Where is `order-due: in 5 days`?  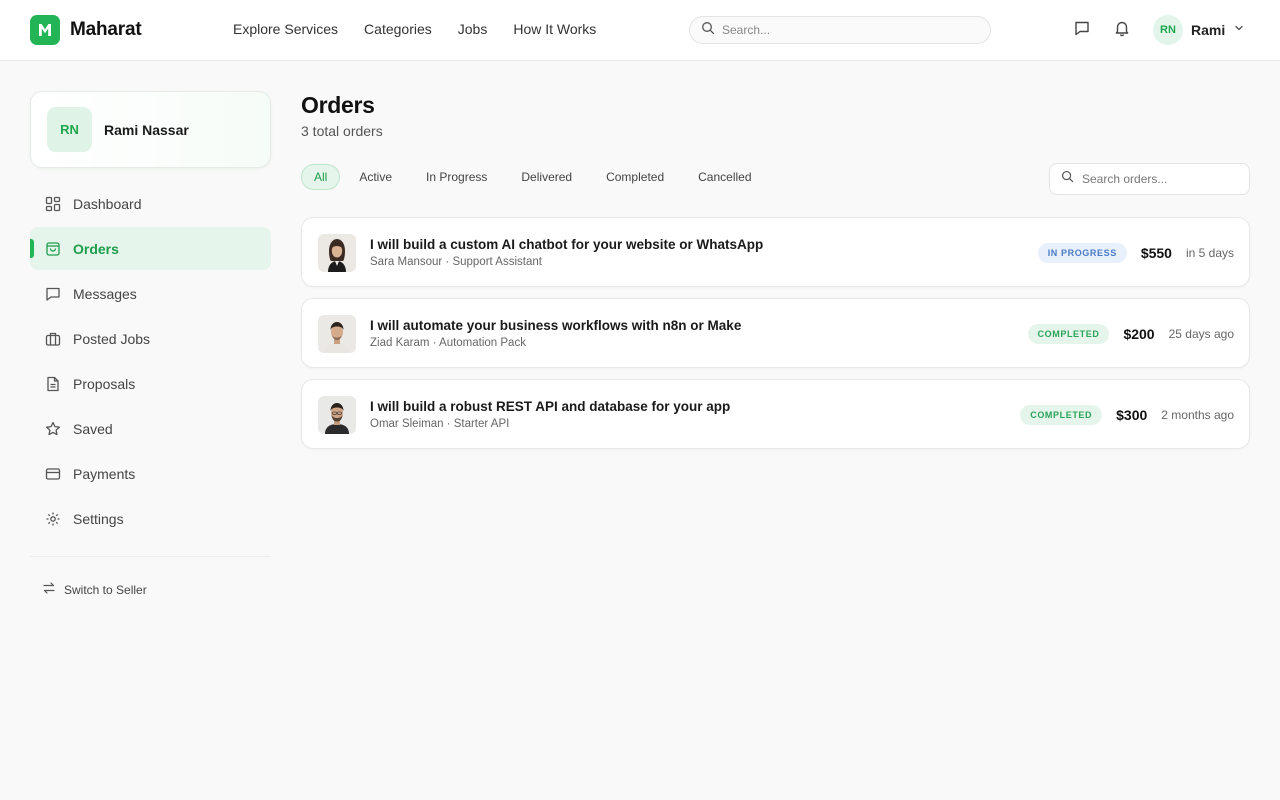 order-due: in 5 days is located at coordinates (1209, 253).